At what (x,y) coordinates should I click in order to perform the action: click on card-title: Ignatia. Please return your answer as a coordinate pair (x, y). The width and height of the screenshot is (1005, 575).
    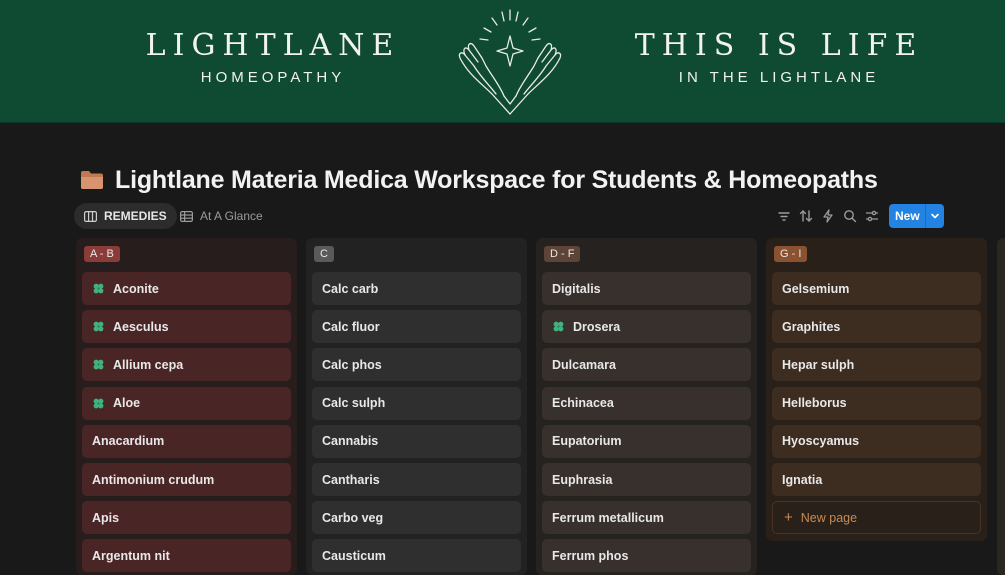
    Looking at the image, I should click on (802, 479).